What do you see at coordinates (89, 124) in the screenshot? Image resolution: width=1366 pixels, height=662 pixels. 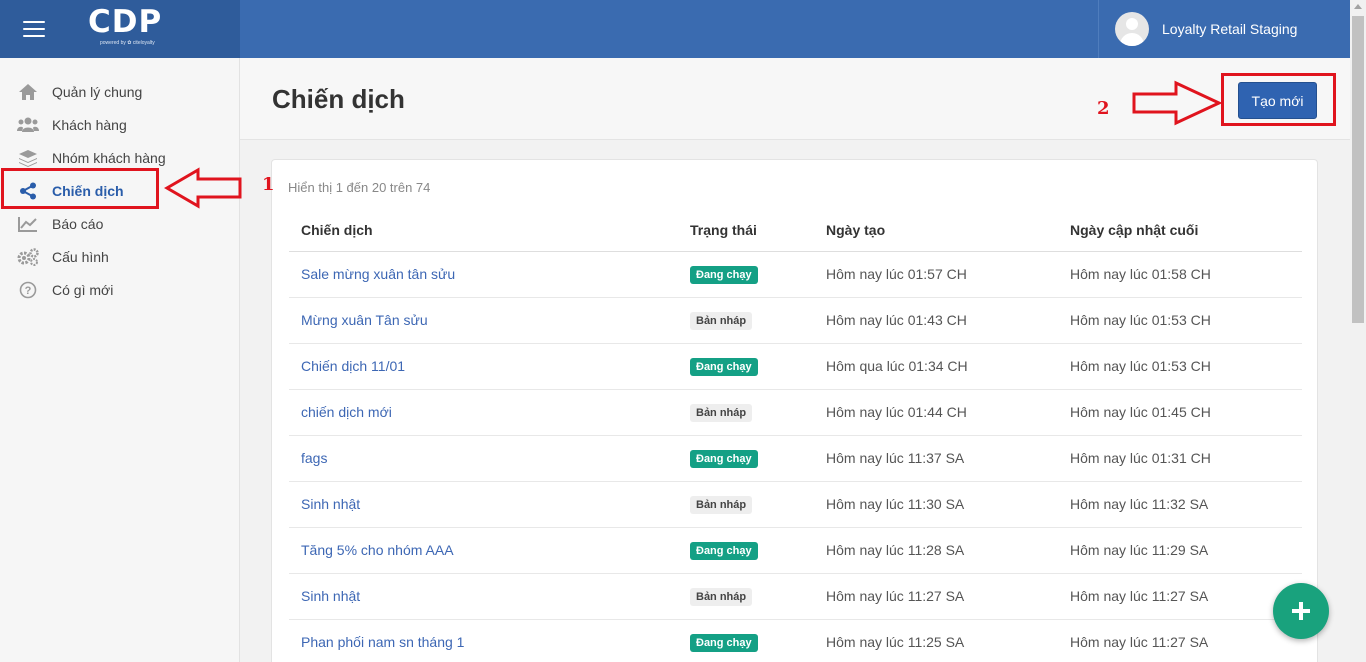 I see `sidebar-item-label: Khách hàng` at bounding box center [89, 124].